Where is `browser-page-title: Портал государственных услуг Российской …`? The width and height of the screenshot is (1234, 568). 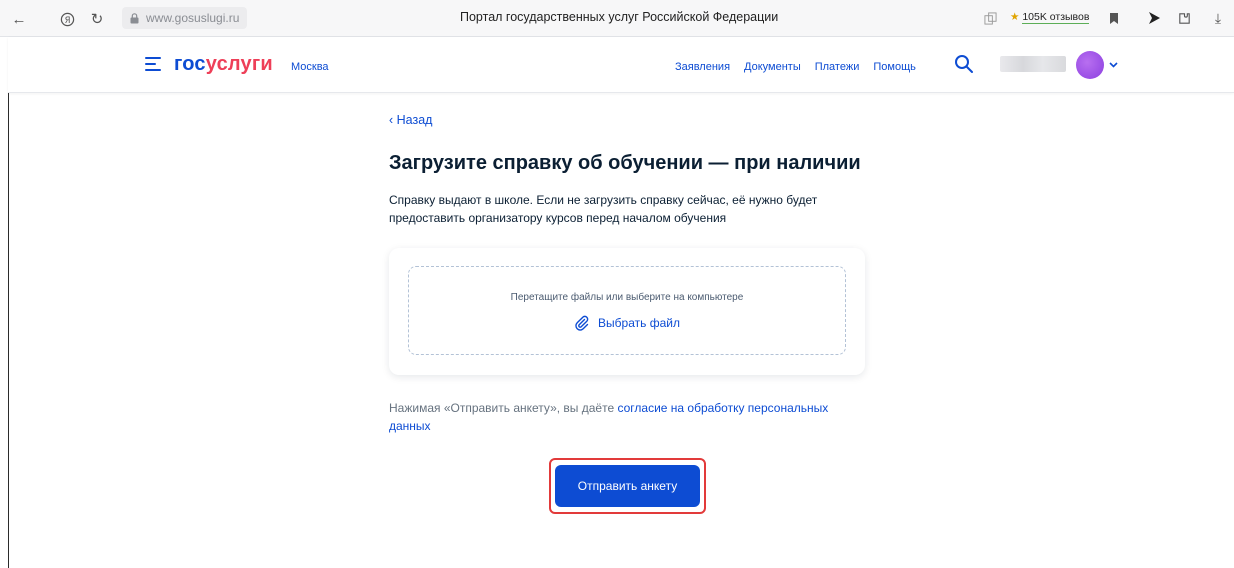 browser-page-title: Портал государственных услуг Российской … is located at coordinates (619, 17).